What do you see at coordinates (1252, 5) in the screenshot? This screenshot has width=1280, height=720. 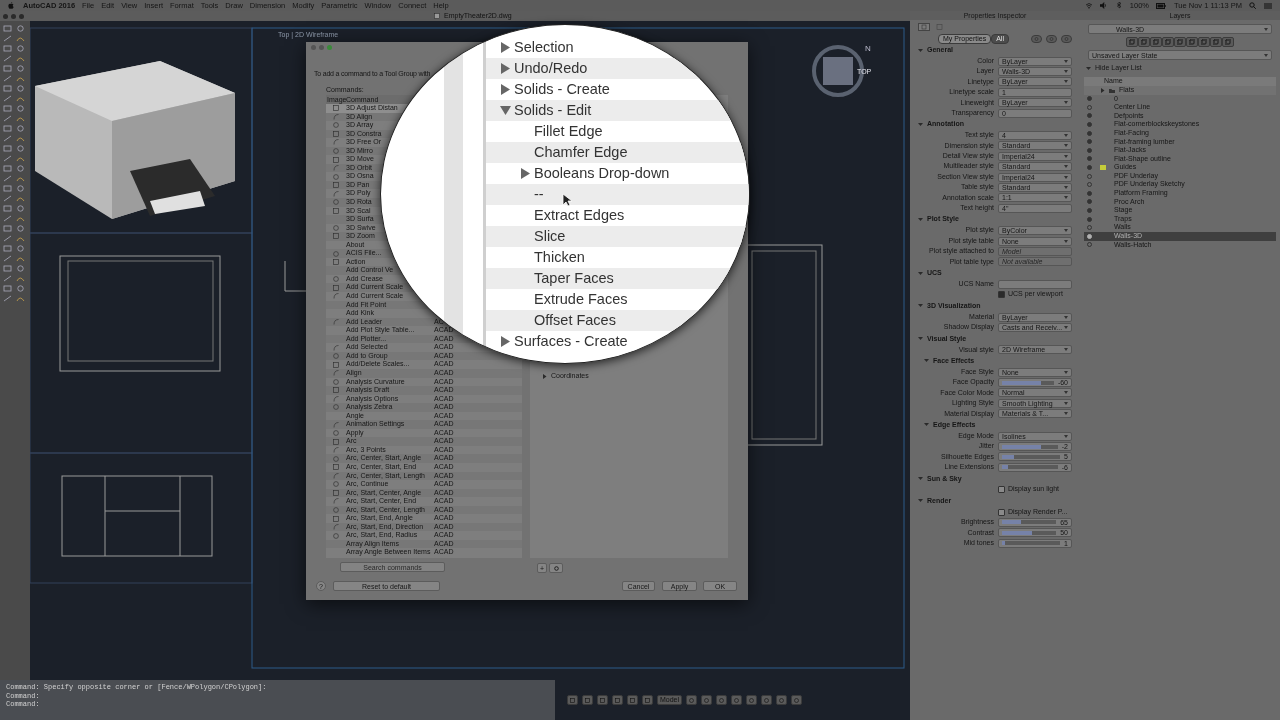 I see `search-icon` at bounding box center [1252, 5].